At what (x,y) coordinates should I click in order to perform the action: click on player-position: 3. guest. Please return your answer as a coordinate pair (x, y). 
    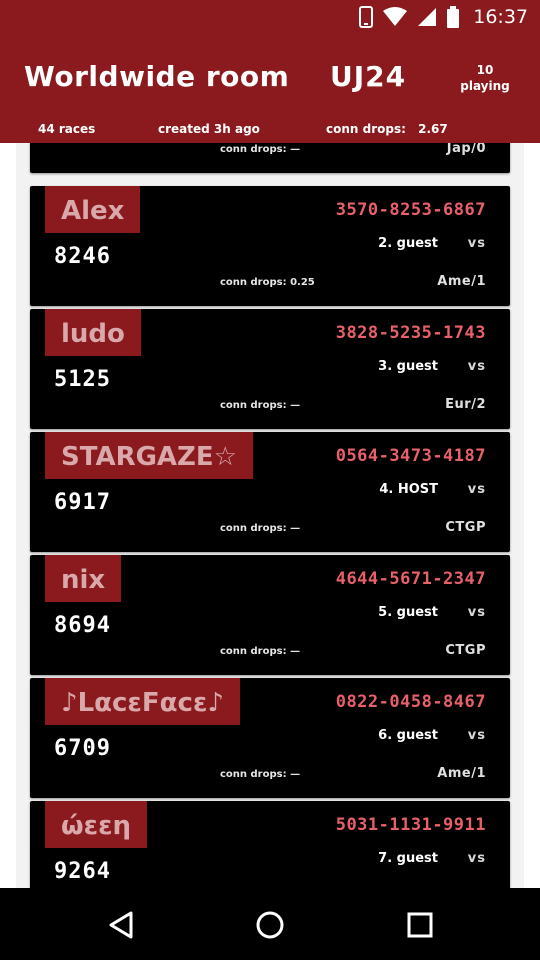
    Looking at the image, I should click on (408, 366).